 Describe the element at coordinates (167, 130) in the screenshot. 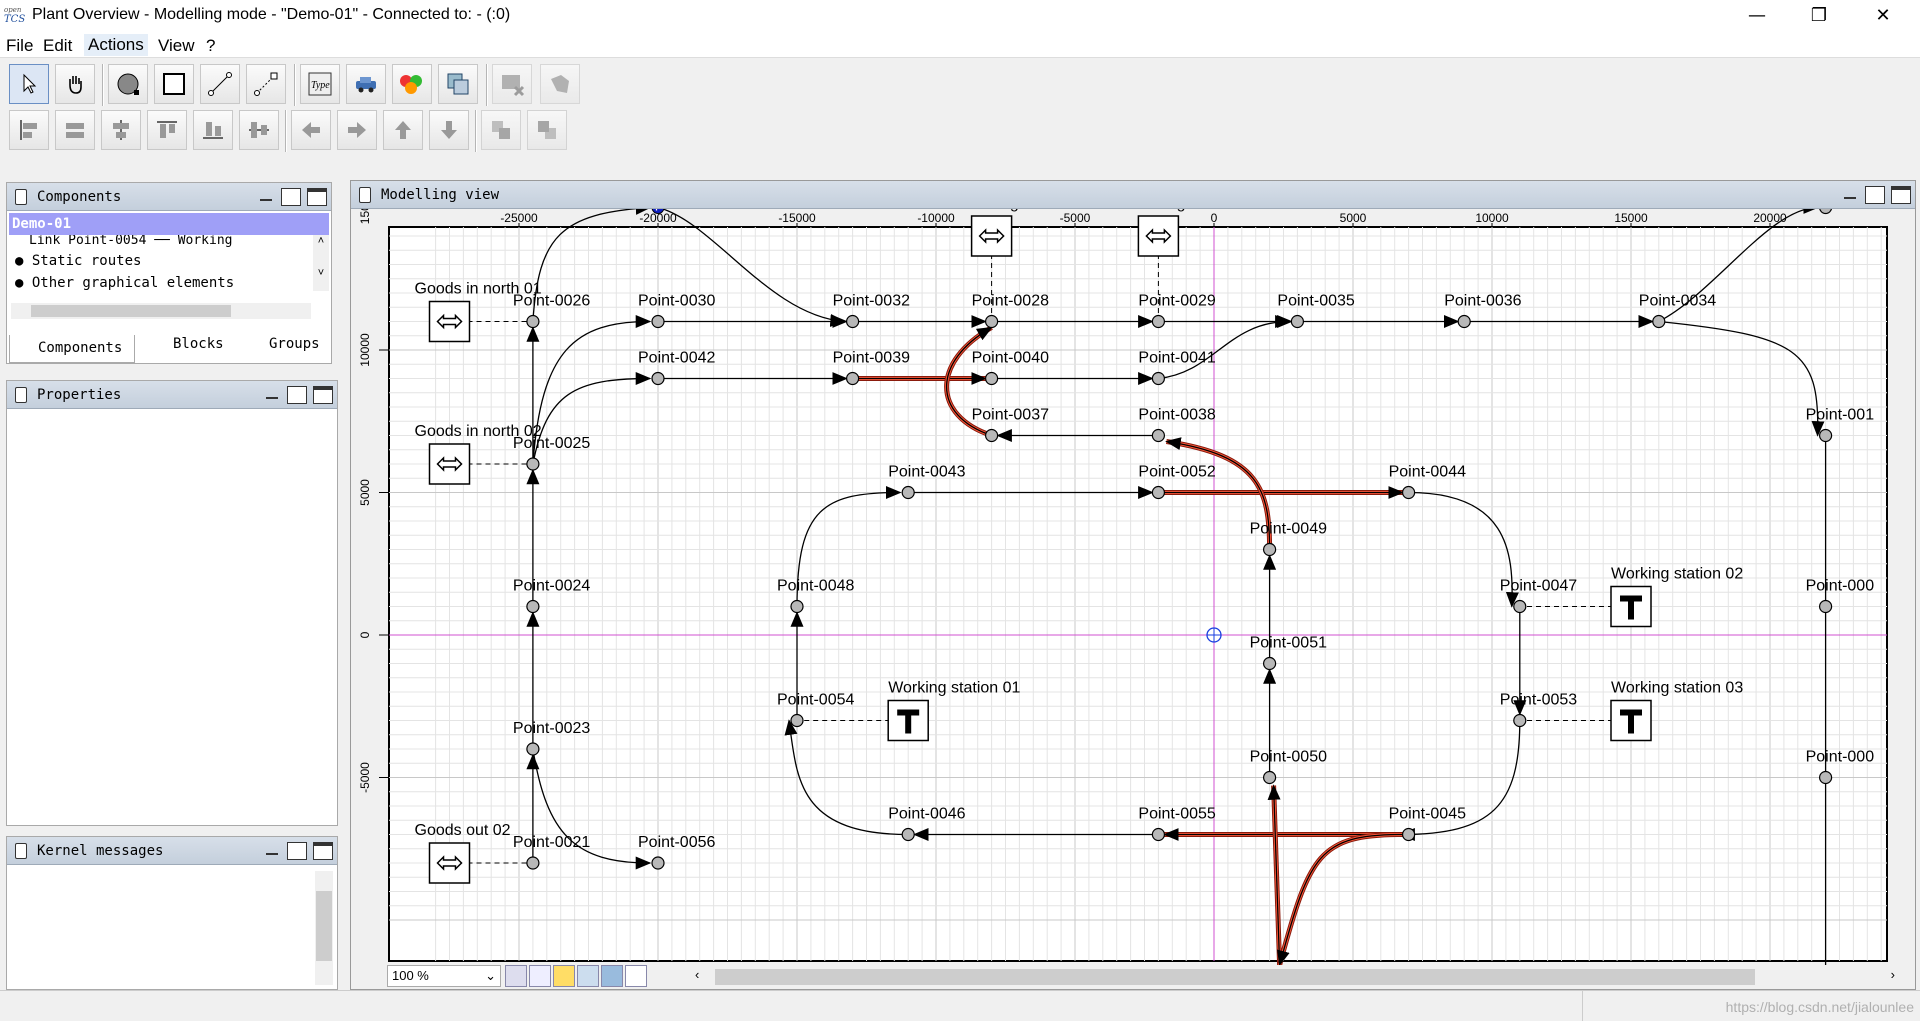

I see `align-top-icon` at that location.